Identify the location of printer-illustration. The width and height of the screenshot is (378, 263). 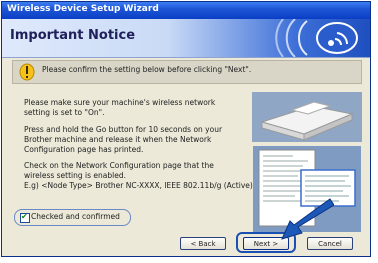
(307, 117).